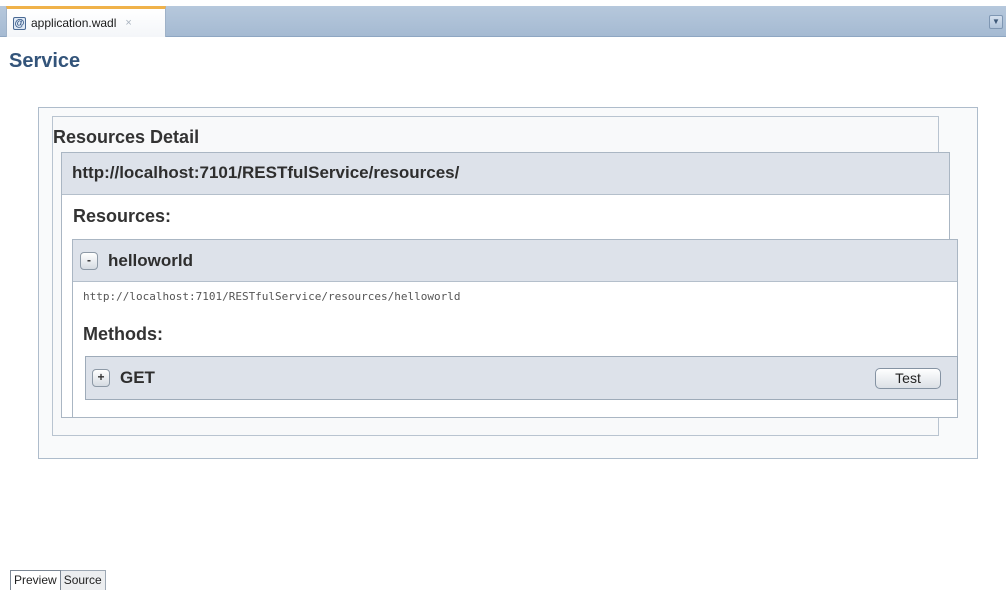 The width and height of the screenshot is (1006, 590). I want to click on resources-label: Resources:, so click(122, 216).